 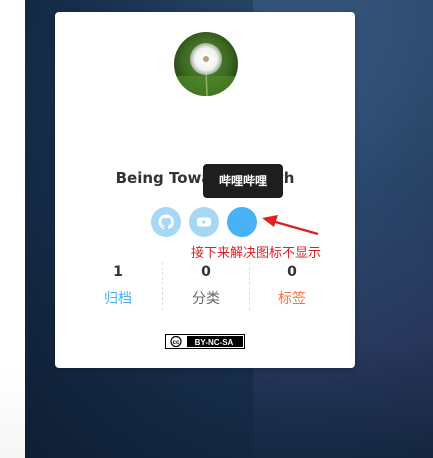 What do you see at coordinates (292, 299) in the screenshot?
I see `tags-label: 标签` at bounding box center [292, 299].